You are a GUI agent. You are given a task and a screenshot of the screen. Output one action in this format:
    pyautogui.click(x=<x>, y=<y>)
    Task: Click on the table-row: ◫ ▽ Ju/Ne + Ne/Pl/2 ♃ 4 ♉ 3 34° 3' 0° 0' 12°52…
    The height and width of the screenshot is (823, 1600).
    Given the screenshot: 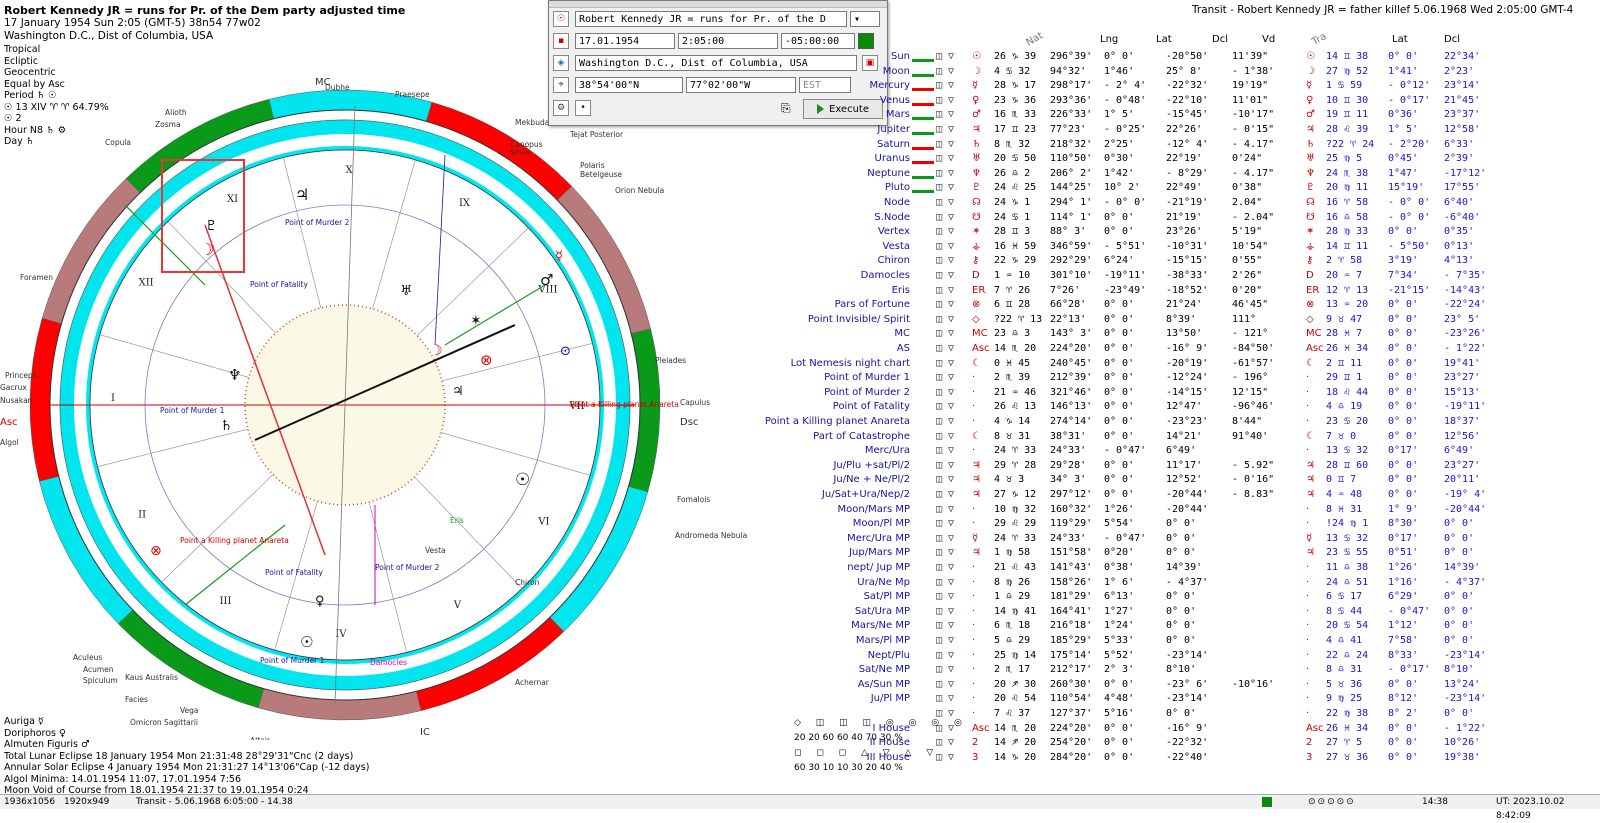 What is the action you would take?
    pyautogui.click(x=1192, y=480)
    